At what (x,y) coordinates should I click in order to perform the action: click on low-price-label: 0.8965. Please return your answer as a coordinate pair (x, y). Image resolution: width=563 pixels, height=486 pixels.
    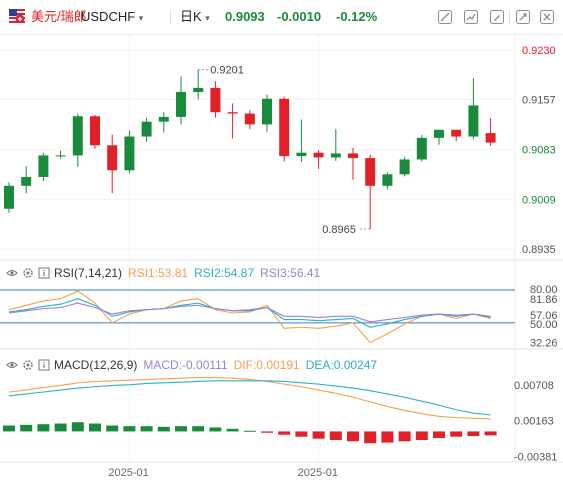
    Looking at the image, I should click on (339, 230).